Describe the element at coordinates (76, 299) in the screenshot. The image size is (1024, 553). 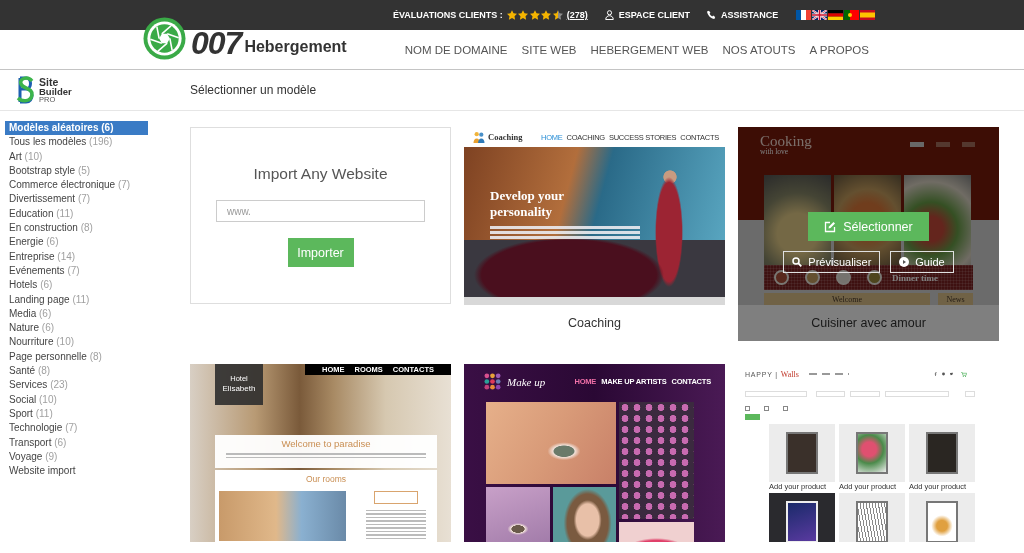
I see `category-item: Landing page (11)` at that location.